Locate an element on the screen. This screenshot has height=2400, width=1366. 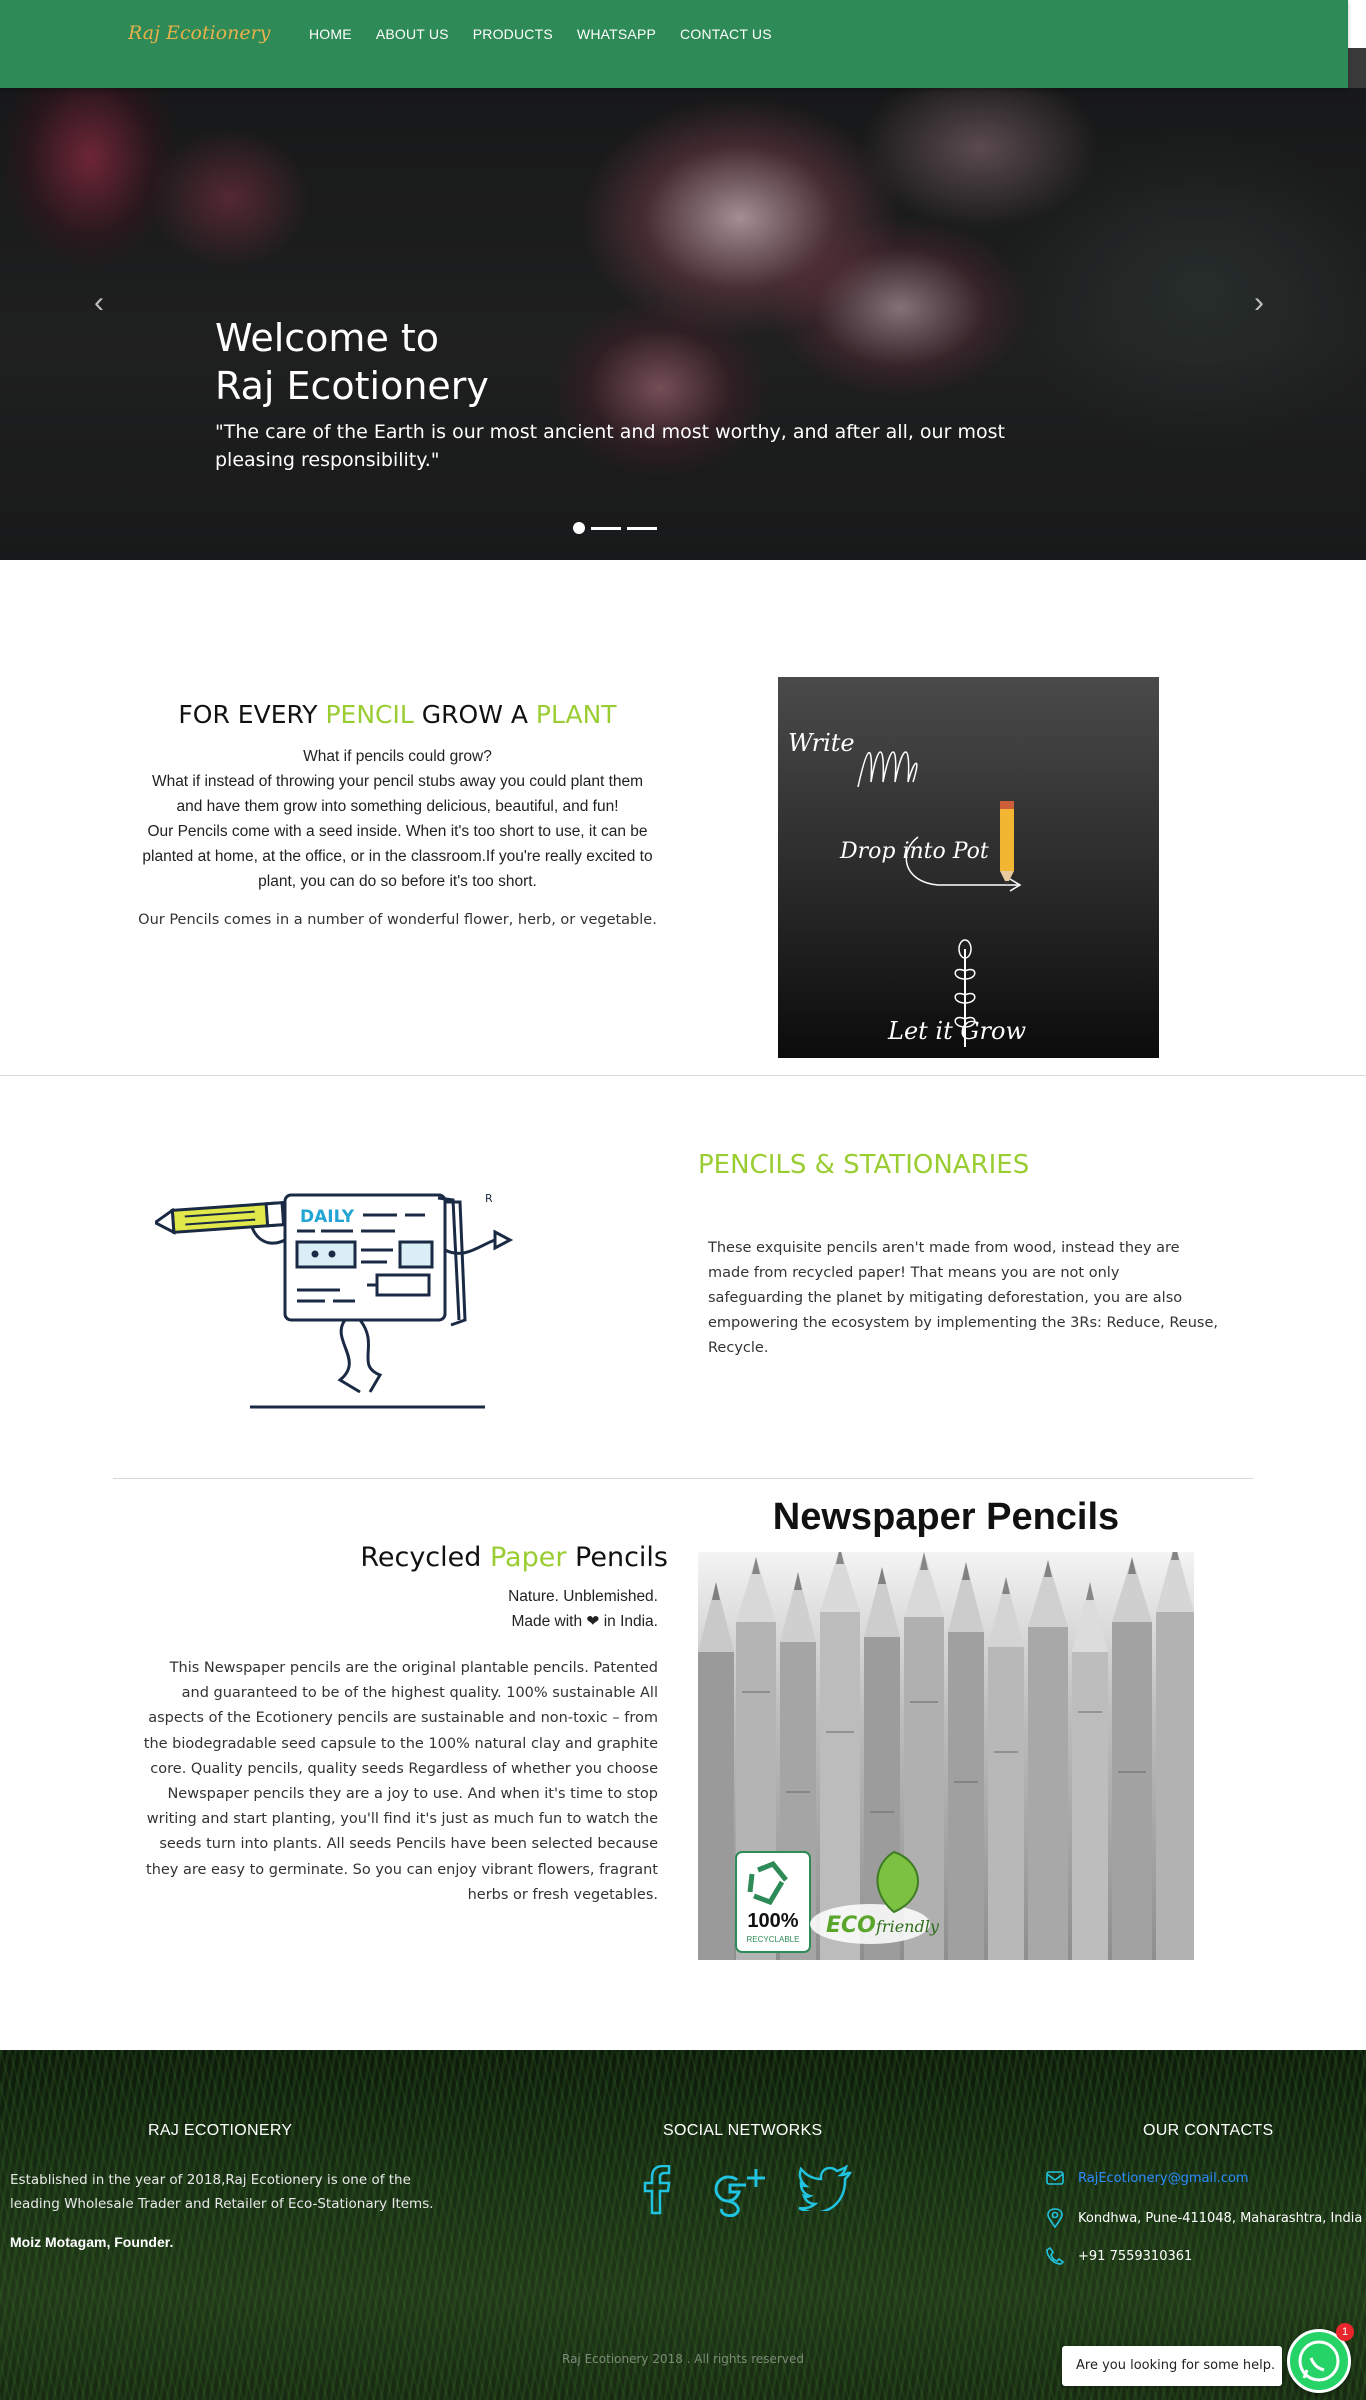
contact-address-row: Kondhwa, Pune-411048, Maharashtra, India is located at coordinates (1204, 2218).